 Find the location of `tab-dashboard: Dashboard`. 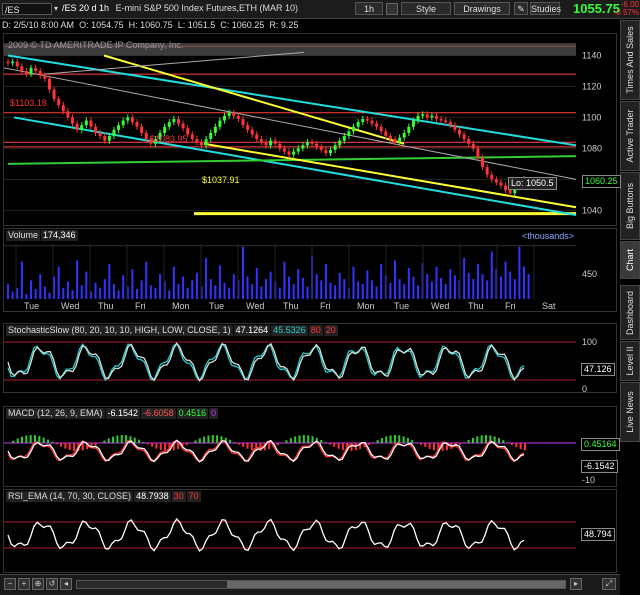

tab-dashboard: Dashboard is located at coordinates (630, 312).